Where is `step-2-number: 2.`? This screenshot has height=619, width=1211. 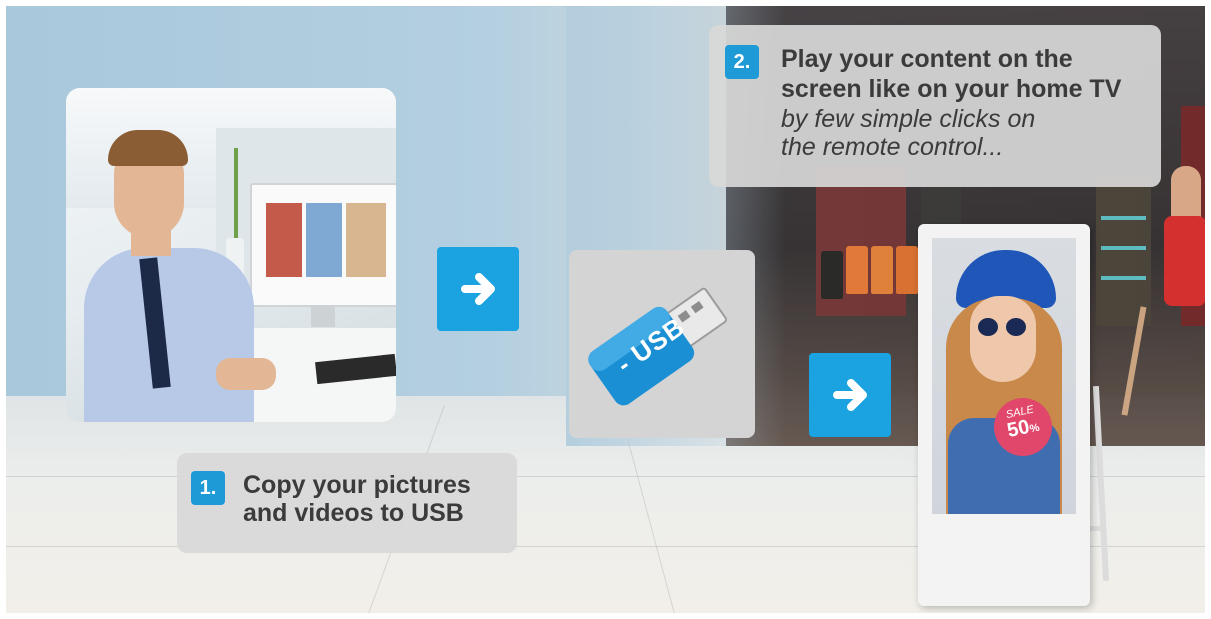
step-2-number: 2. is located at coordinates (742, 62).